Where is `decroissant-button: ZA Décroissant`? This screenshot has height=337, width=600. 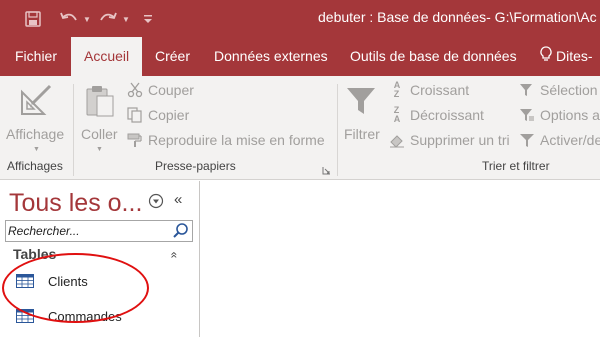
decroissant-button: ZA Décroissant is located at coordinates (436, 115).